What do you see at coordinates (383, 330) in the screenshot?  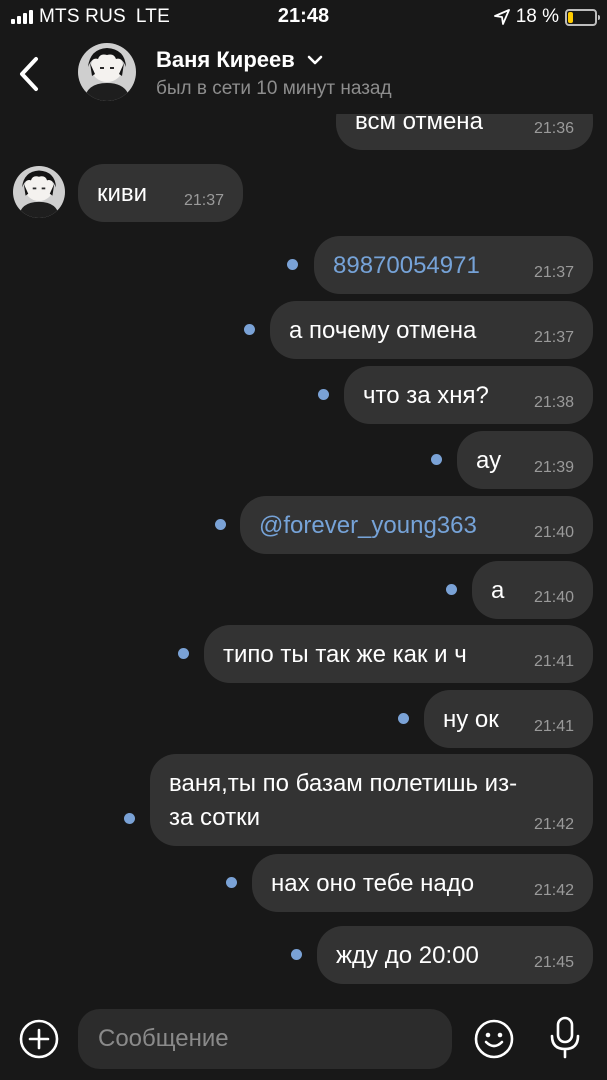 I see `message-text: а почему отмена` at bounding box center [383, 330].